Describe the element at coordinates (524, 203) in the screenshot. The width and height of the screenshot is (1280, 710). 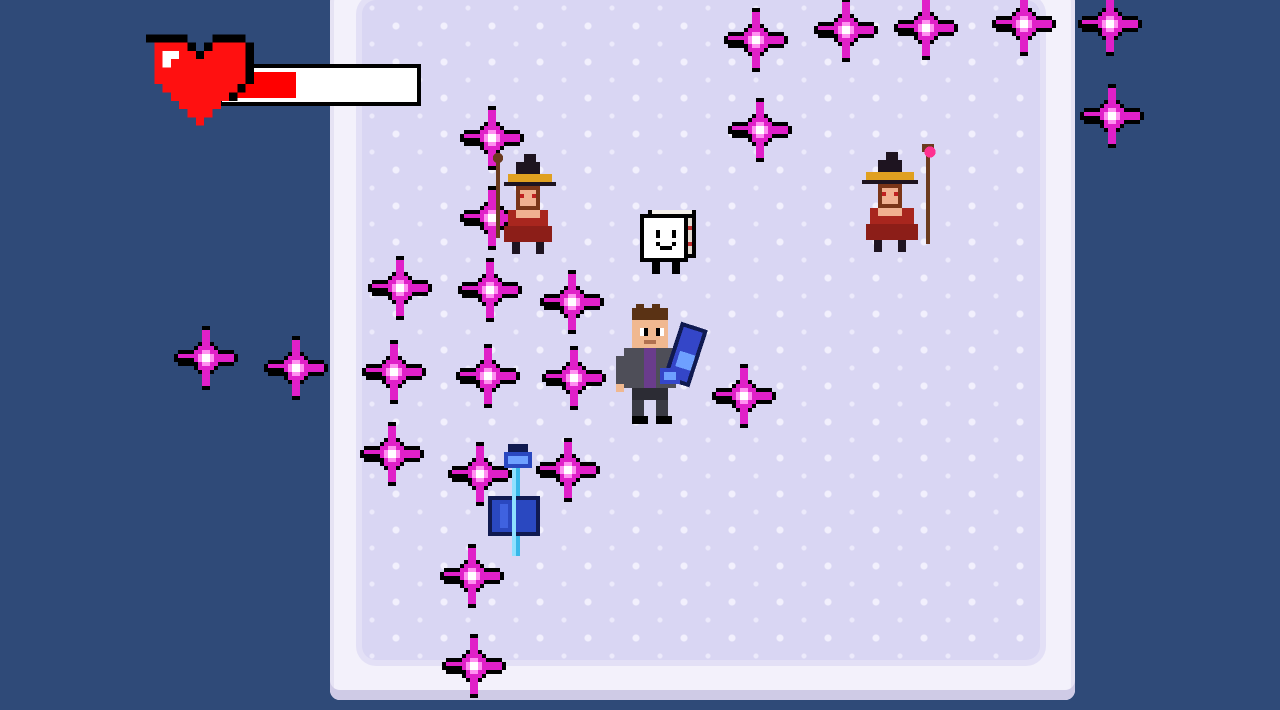
I see `witch-enemy-left` at that location.